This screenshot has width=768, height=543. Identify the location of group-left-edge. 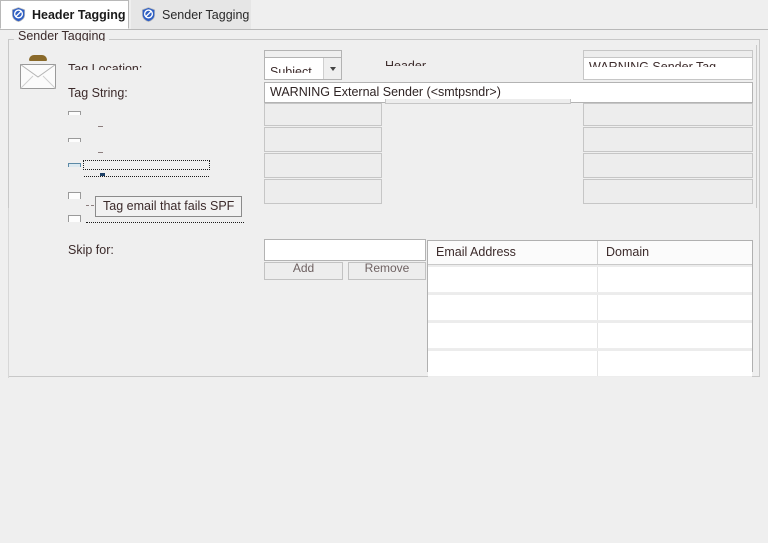
(8, 293).